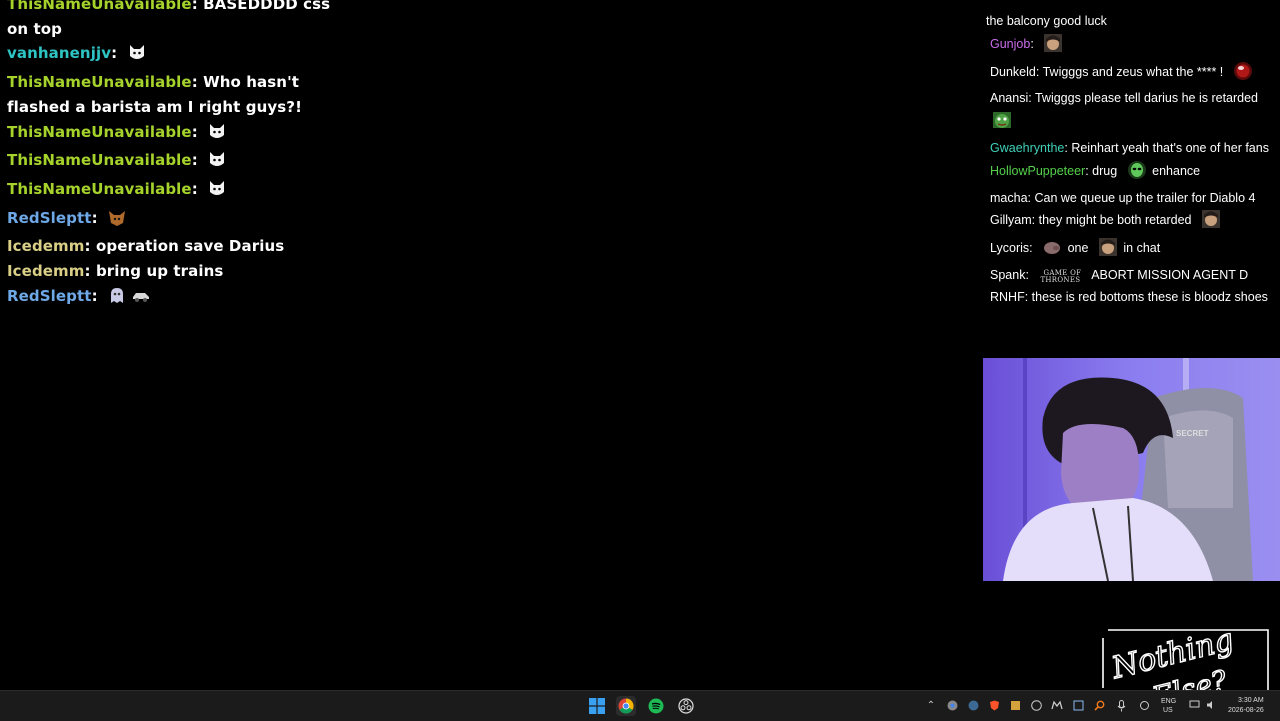 The width and height of the screenshot is (1280, 721). I want to click on pig-emote, so click(1050, 251).